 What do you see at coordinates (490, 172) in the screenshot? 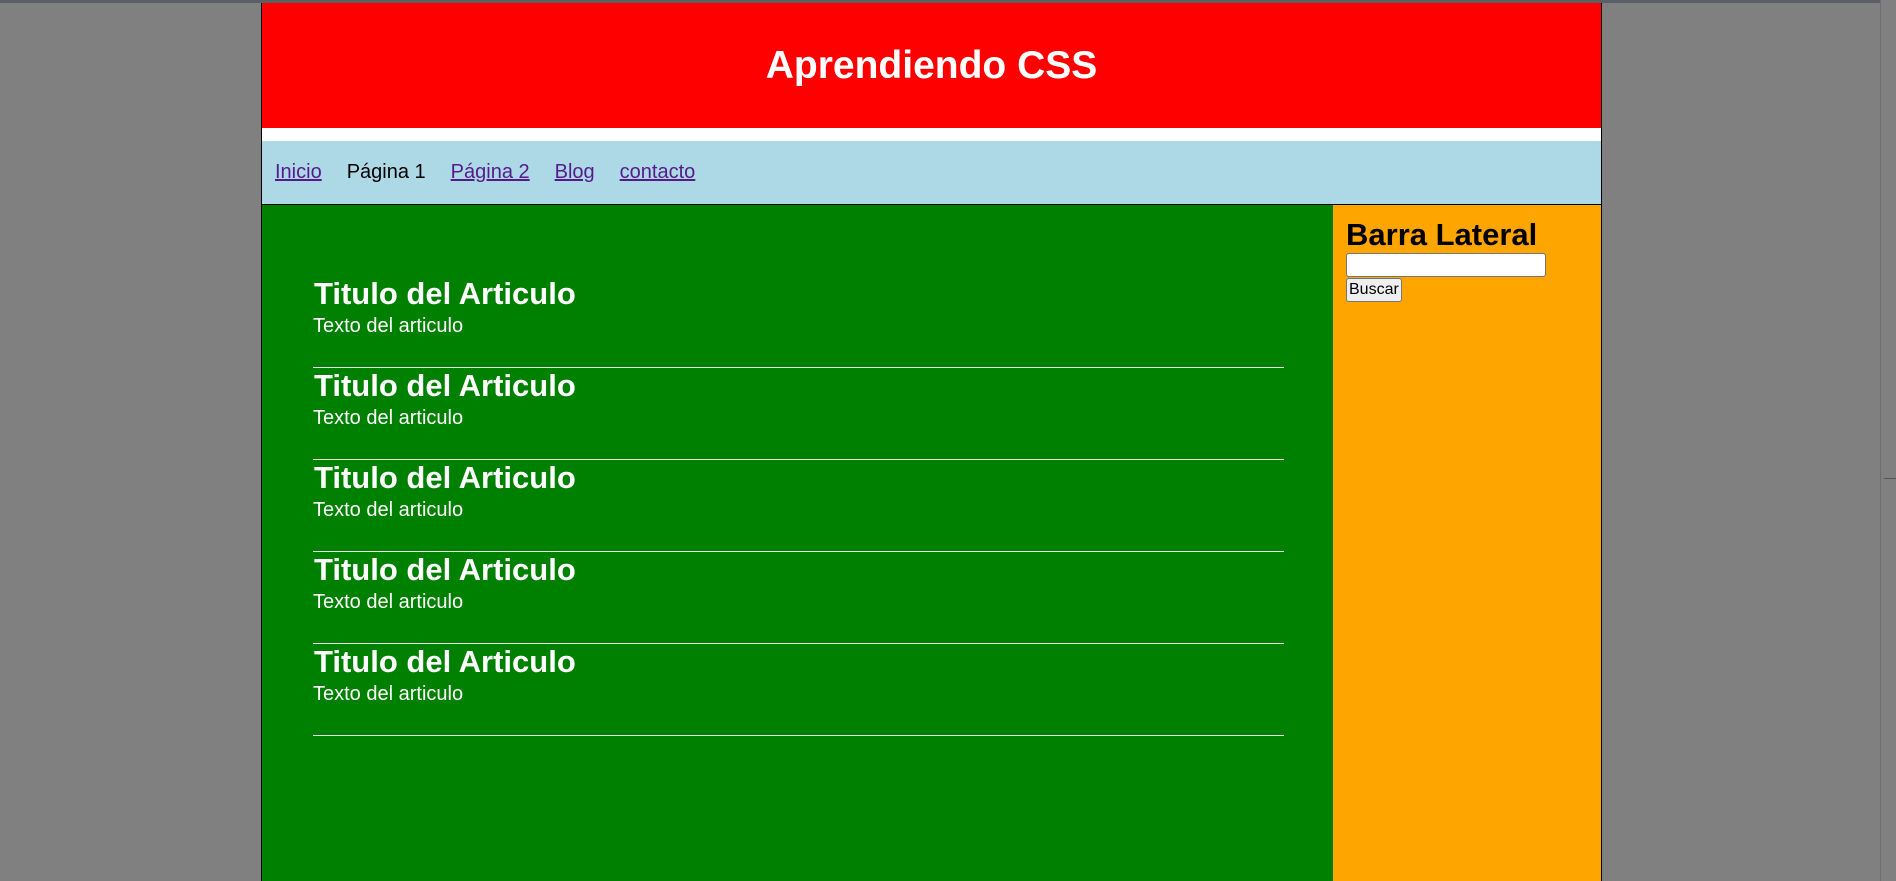
I see `nav-link-pagina-2: Página 2` at bounding box center [490, 172].